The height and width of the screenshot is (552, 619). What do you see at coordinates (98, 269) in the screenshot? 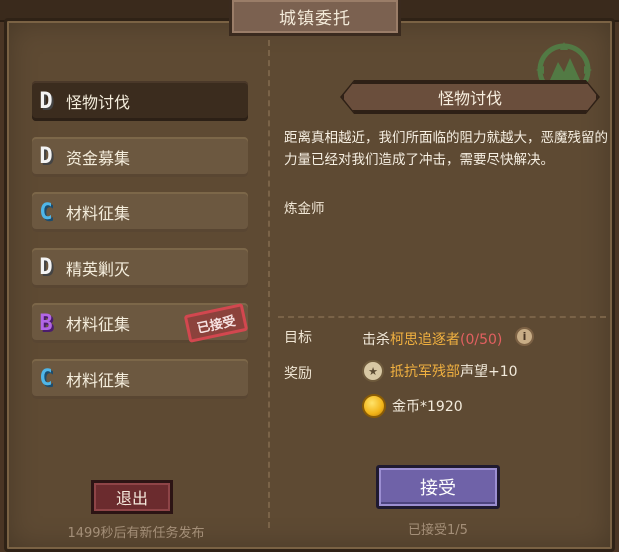
I see `quest-name: 精英剿灭` at bounding box center [98, 269].